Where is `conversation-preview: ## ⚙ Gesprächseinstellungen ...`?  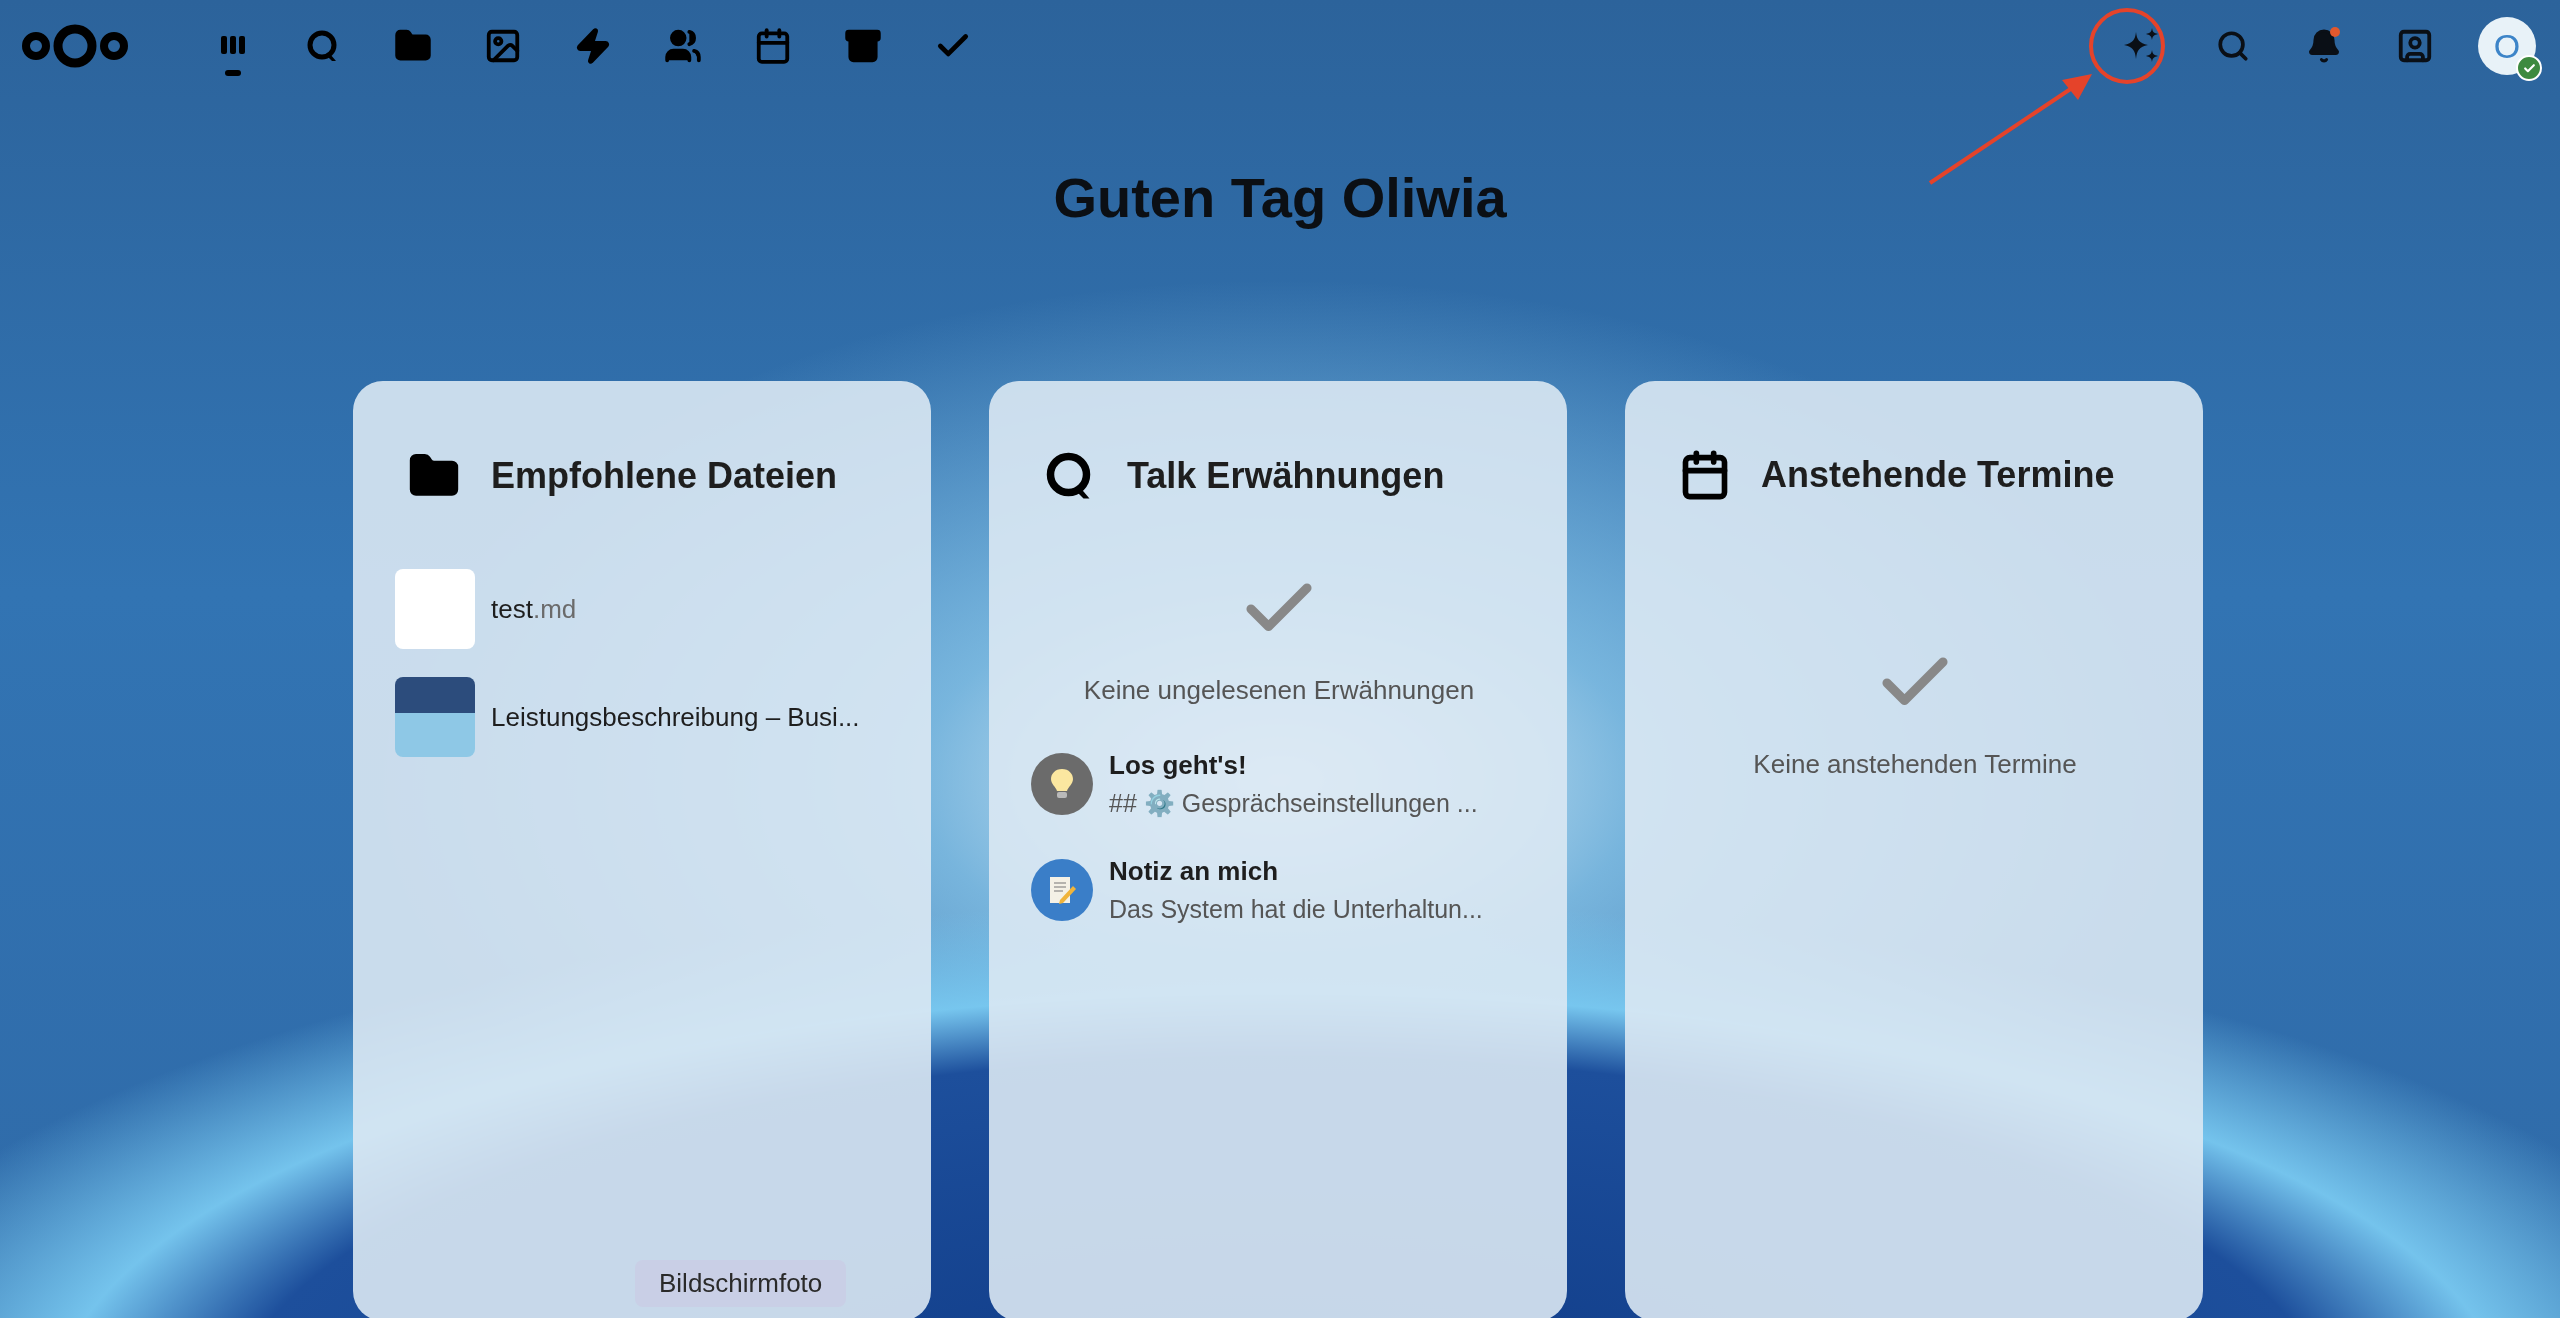
conversation-preview: ## ⚙ Gesprächseinstellungen ... is located at coordinates (1293, 804).